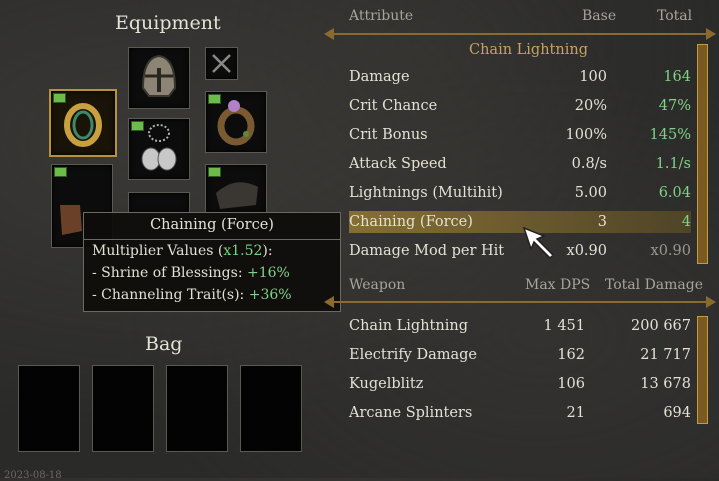 The image size is (719, 481). Describe the element at coordinates (164, 344) in the screenshot. I see `bag-title: Bag` at that location.